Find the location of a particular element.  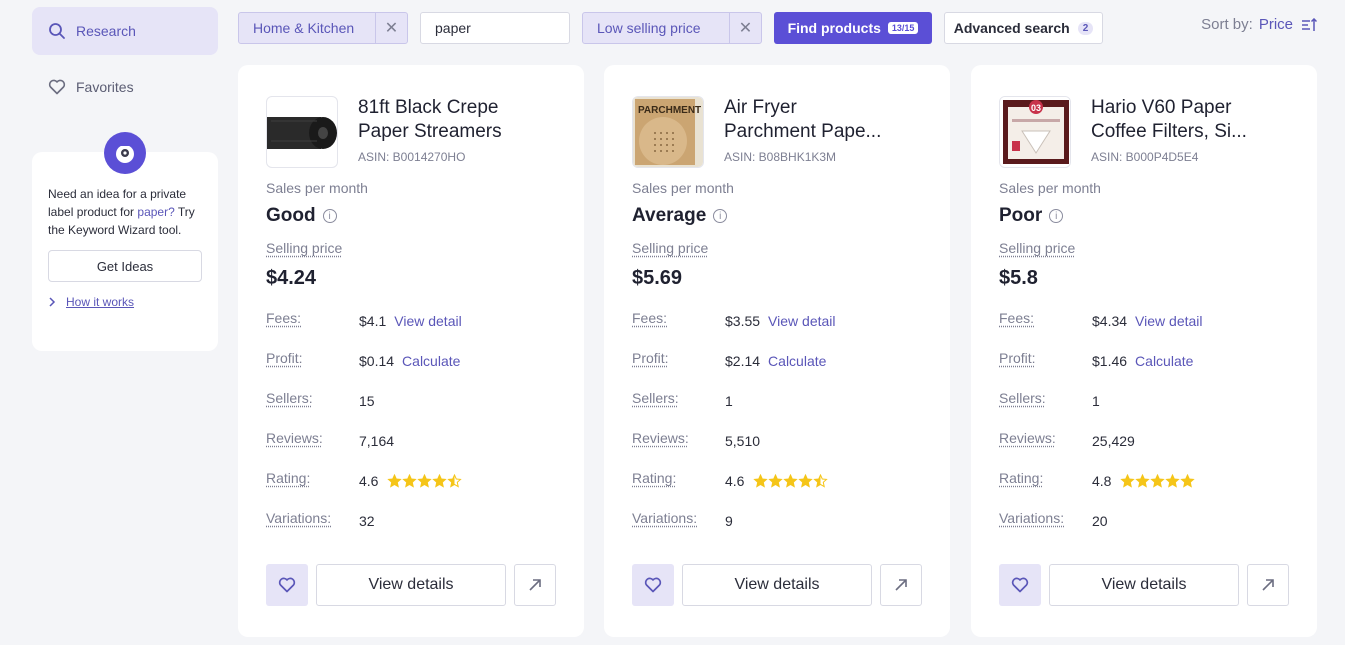

rating-row: Rating: 4.8 is located at coordinates (1149, 480).